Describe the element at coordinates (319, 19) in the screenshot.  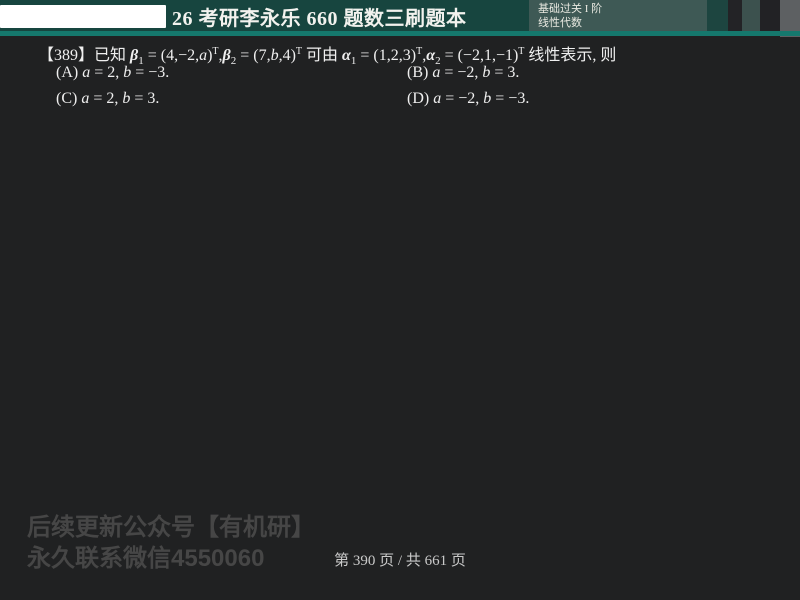
I see `book-title: 26 考研李永乐 660 题数三刷题本` at that location.